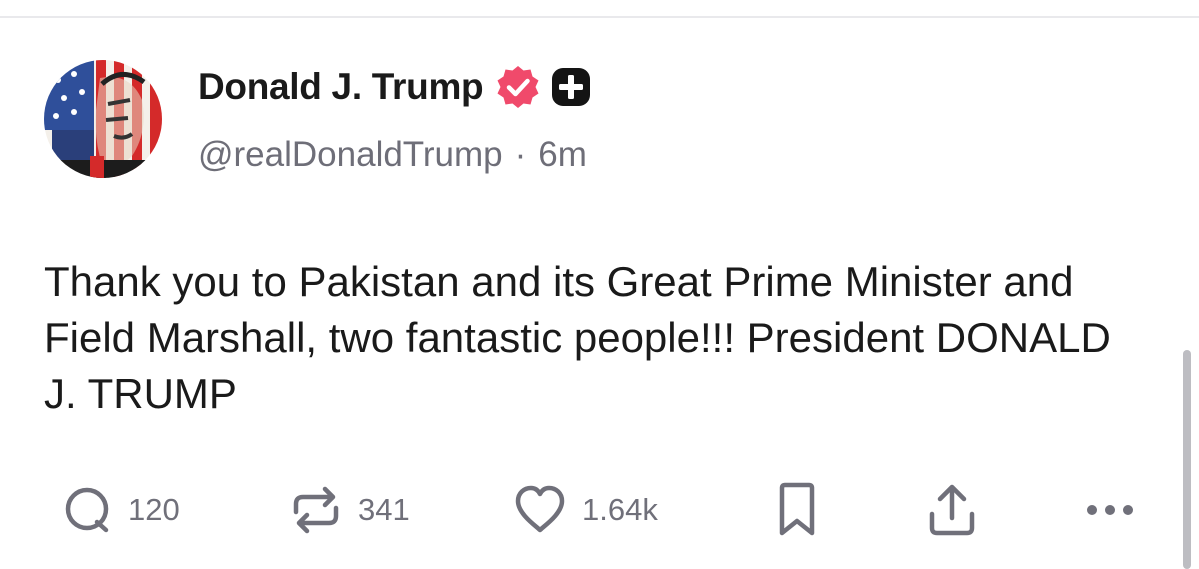 This screenshot has height=569, width=1199. I want to click on top-divider, so click(599, 17).